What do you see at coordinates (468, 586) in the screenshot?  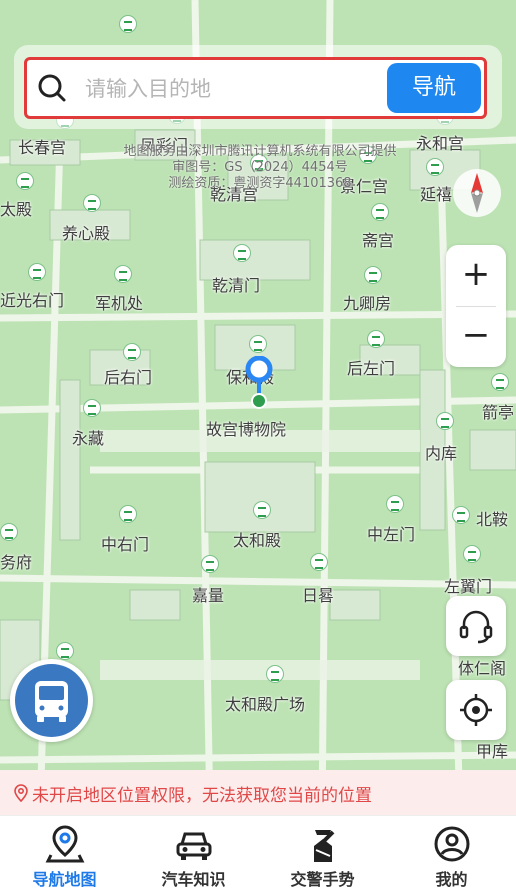 I see `map-label: 左翼门` at bounding box center [468, 586].